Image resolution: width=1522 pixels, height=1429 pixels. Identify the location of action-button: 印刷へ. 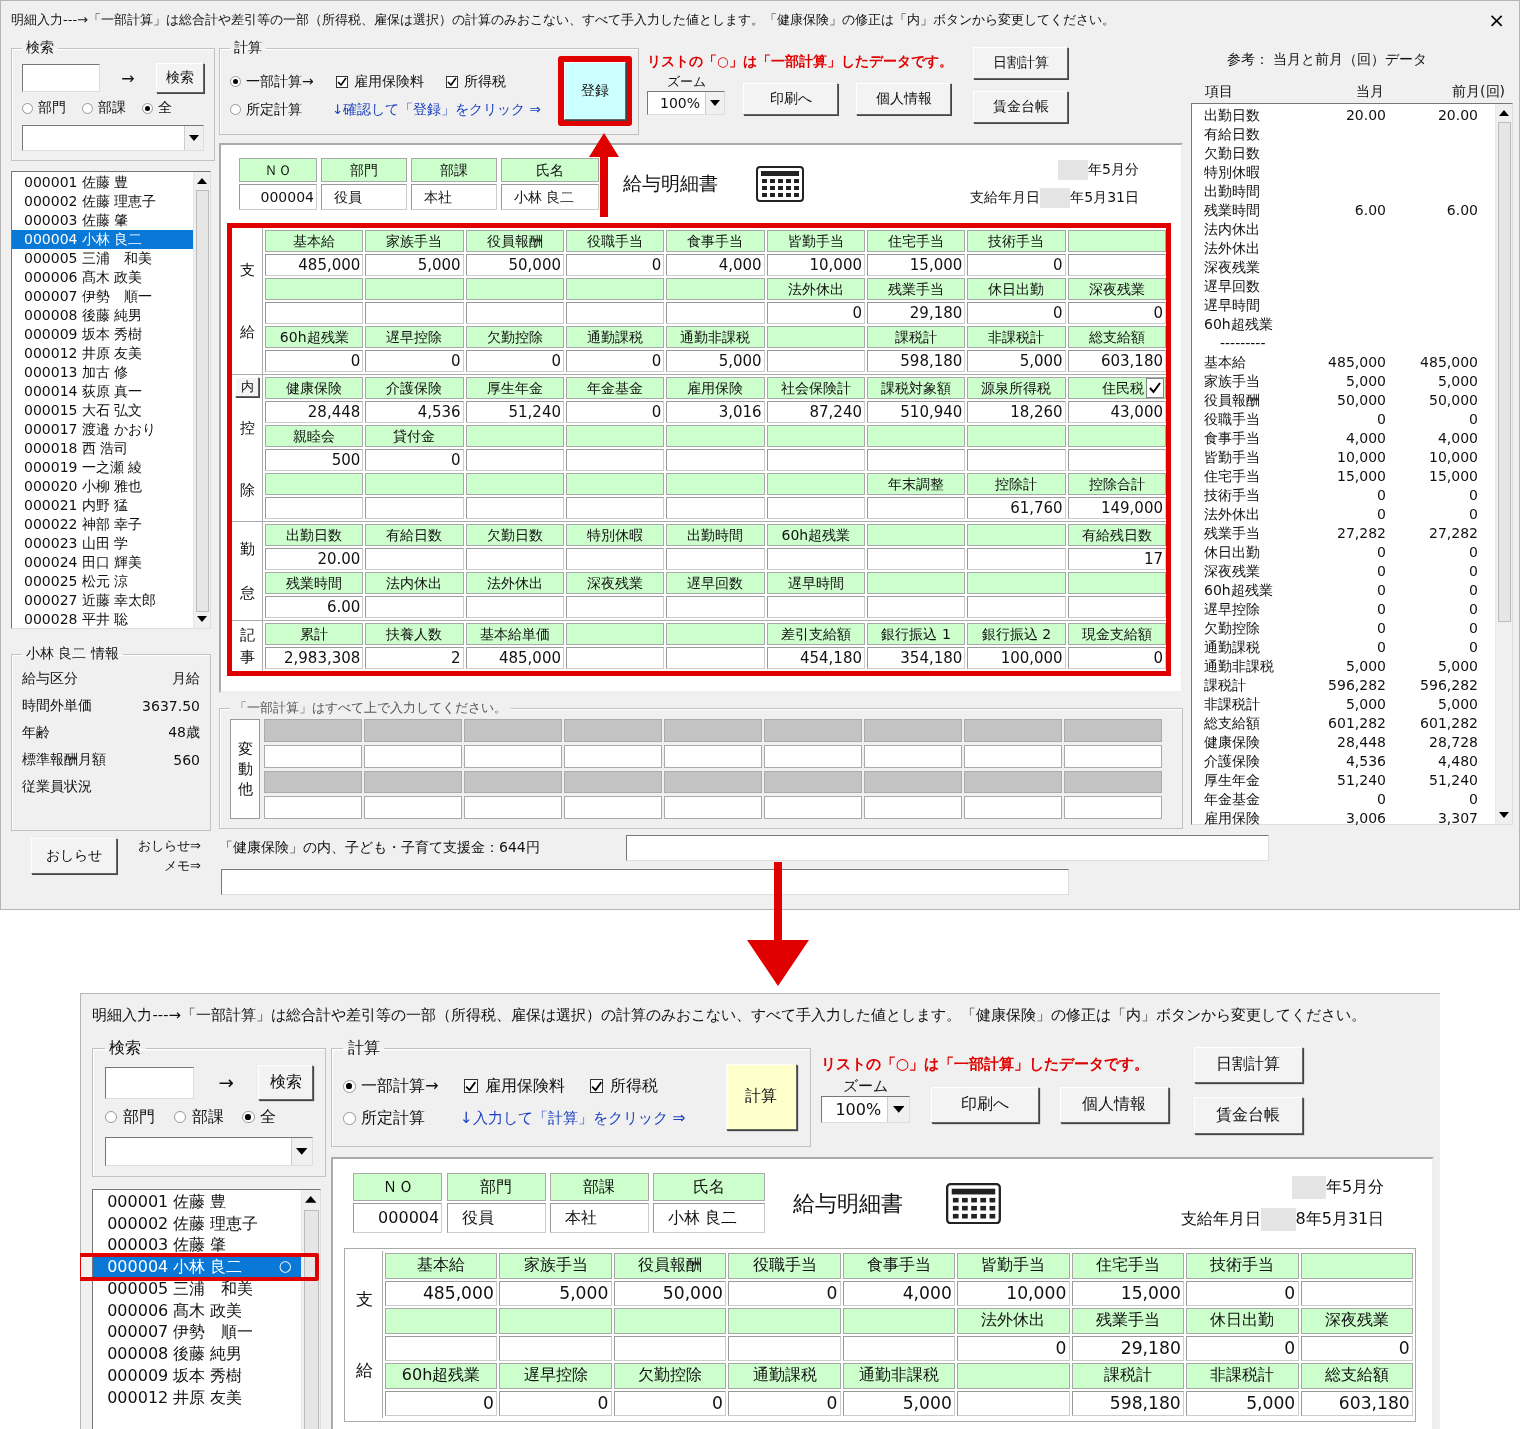
(790, 99).